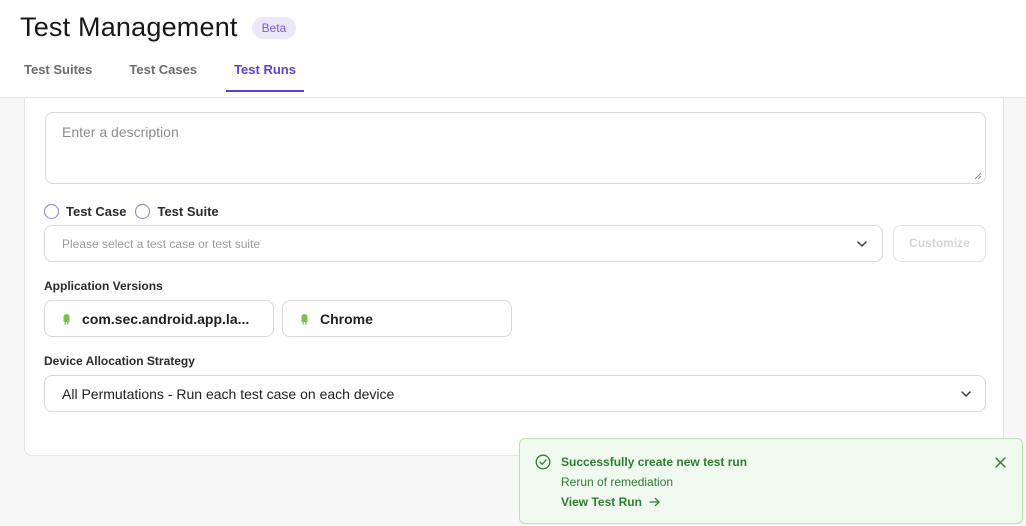 The image size is (1026, 526). I want to click on source-radio-group: Test Case Test Suite, so click(136, 211).